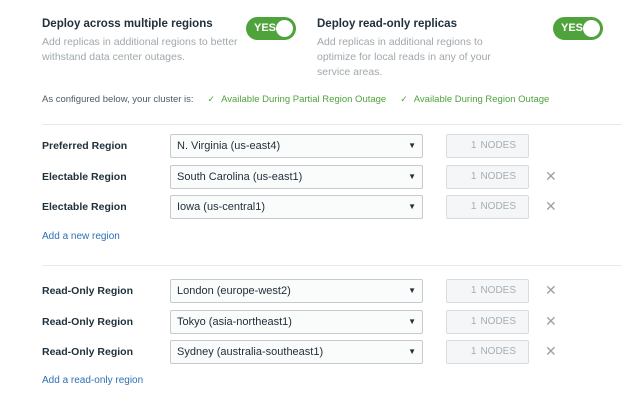 The image size is (640, 406). I want to click on read-only-toggle-label: YES, so click(572, 28).